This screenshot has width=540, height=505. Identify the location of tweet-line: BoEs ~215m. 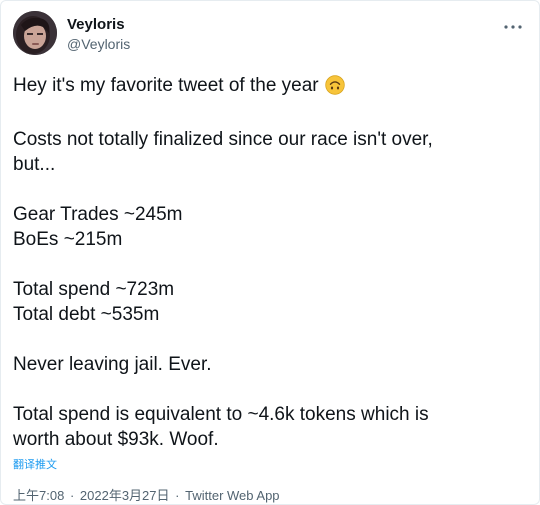
(68, 239).